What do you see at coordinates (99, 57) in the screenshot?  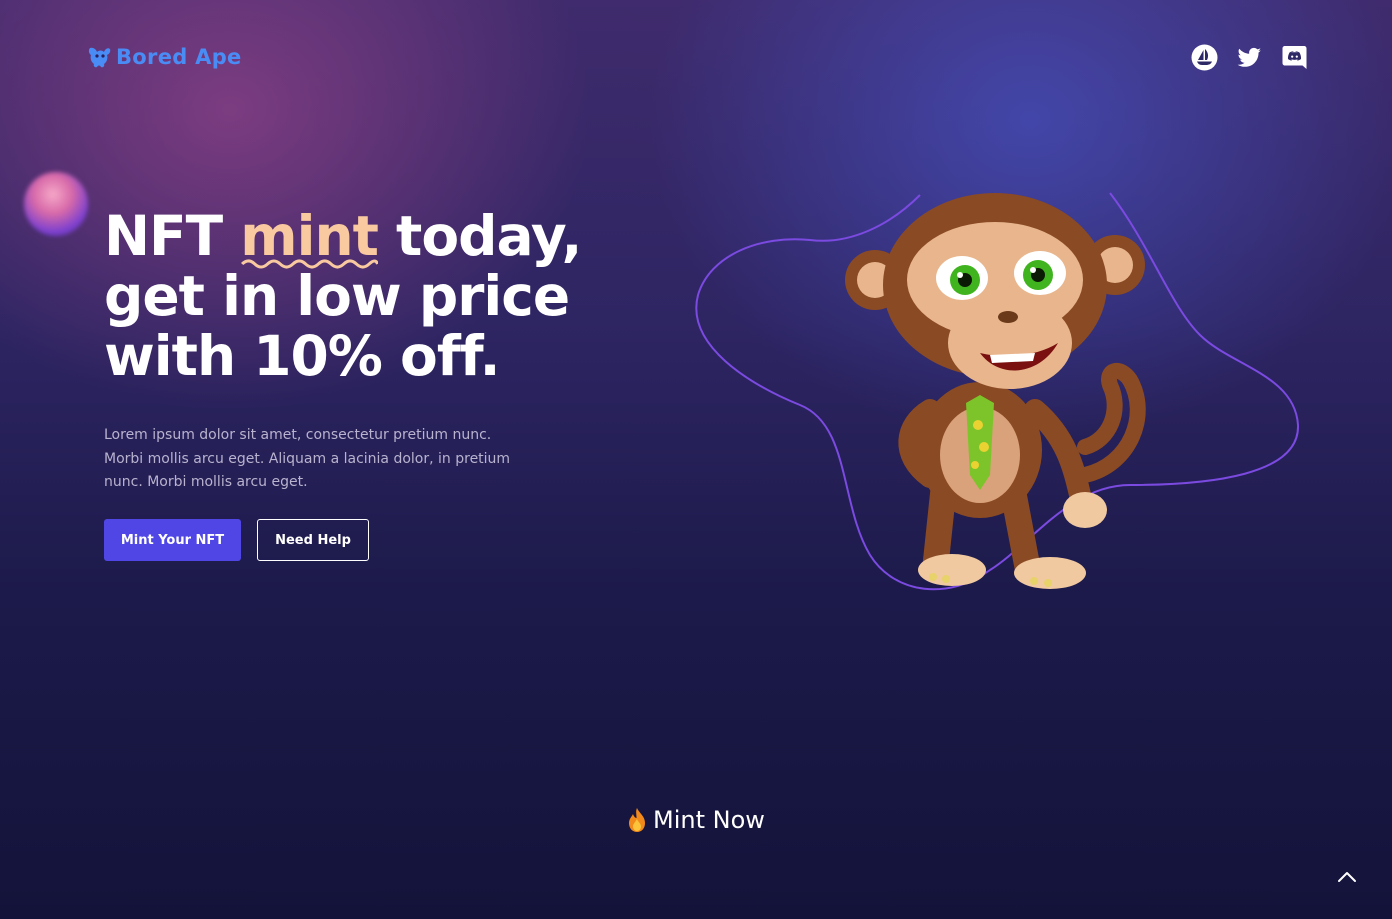 I see `ape-logo-icon` at bounding box center [99, 57].